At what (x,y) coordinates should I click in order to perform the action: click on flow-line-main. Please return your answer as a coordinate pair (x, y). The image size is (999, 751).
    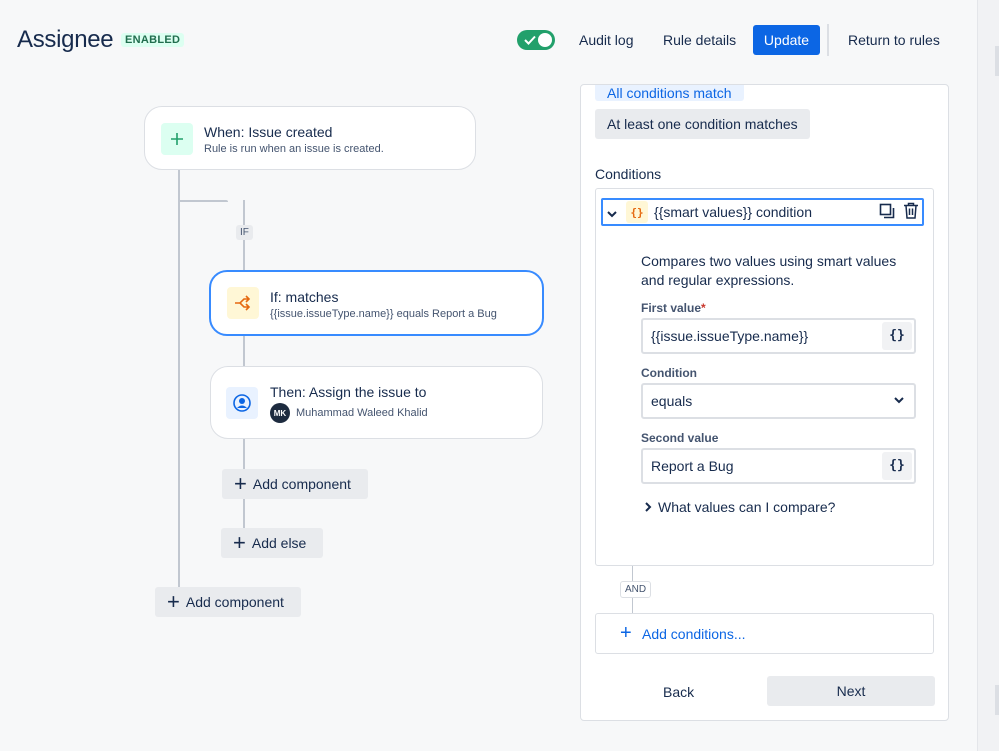
    Looking at the image, I should click on (179, 386).